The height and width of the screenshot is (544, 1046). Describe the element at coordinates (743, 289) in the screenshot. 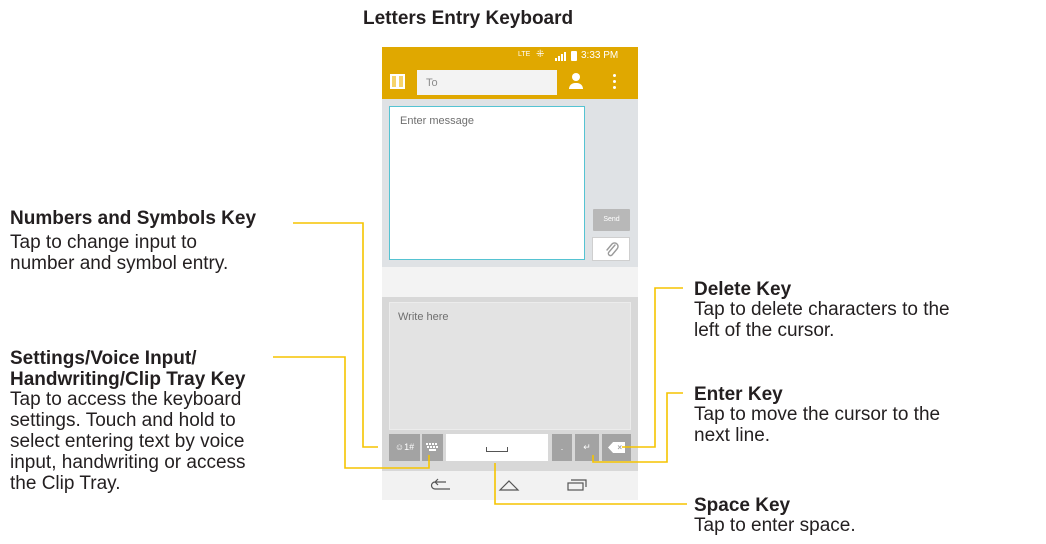

I see `callout-title: Delete Key` at that location.